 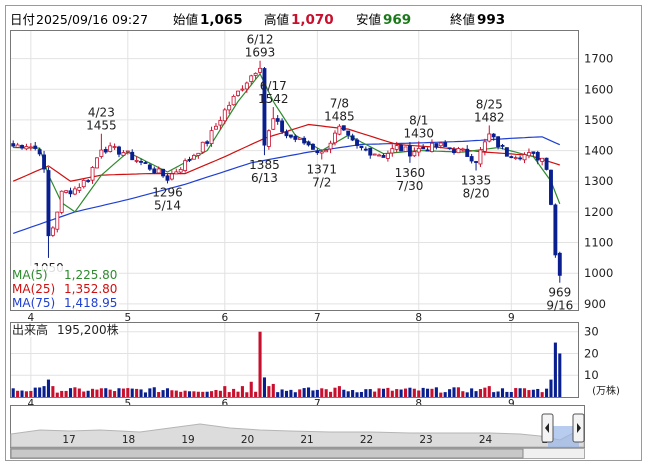 What do you see at coordinates (410, 173) in the screenshot?
I see `annotation-value: 1360` at bounding box center [410, 173].